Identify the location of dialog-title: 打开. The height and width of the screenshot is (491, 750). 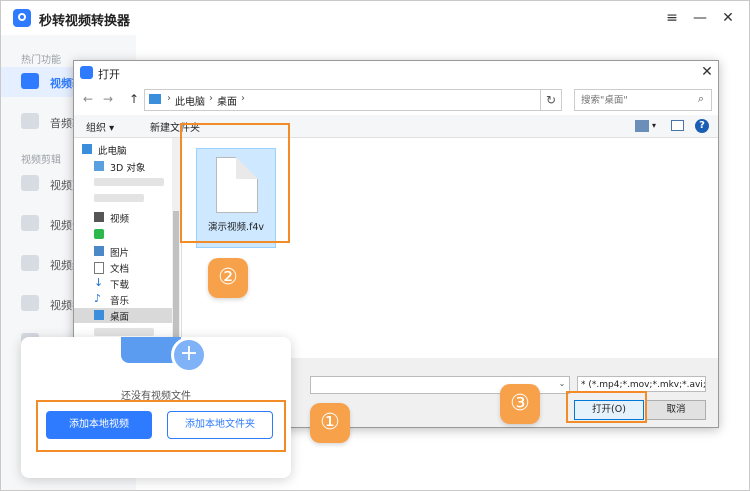
(109, 74).